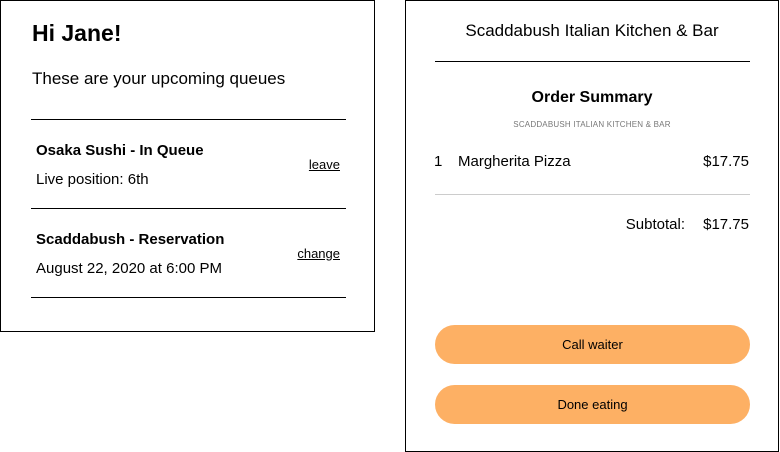  Describe the element at coordinates (592, 30) in the screenshot. I see `restaurant-title: Scaddabush Italian Kitchen & Bar` at that location.